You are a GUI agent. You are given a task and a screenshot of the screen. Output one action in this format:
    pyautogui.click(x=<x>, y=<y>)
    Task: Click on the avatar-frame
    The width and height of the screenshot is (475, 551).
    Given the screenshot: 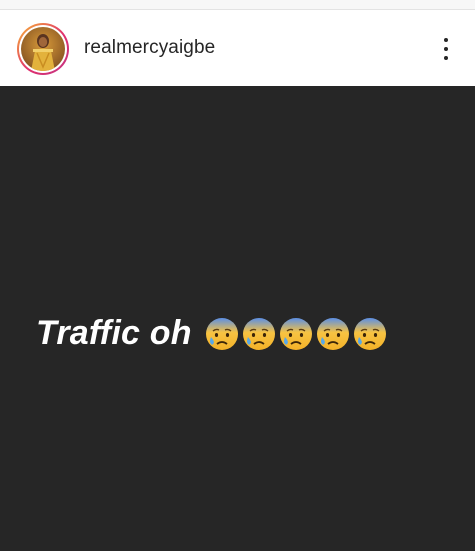 What is the action you would take?
    pyautogui.click(x=43, y=49)
    